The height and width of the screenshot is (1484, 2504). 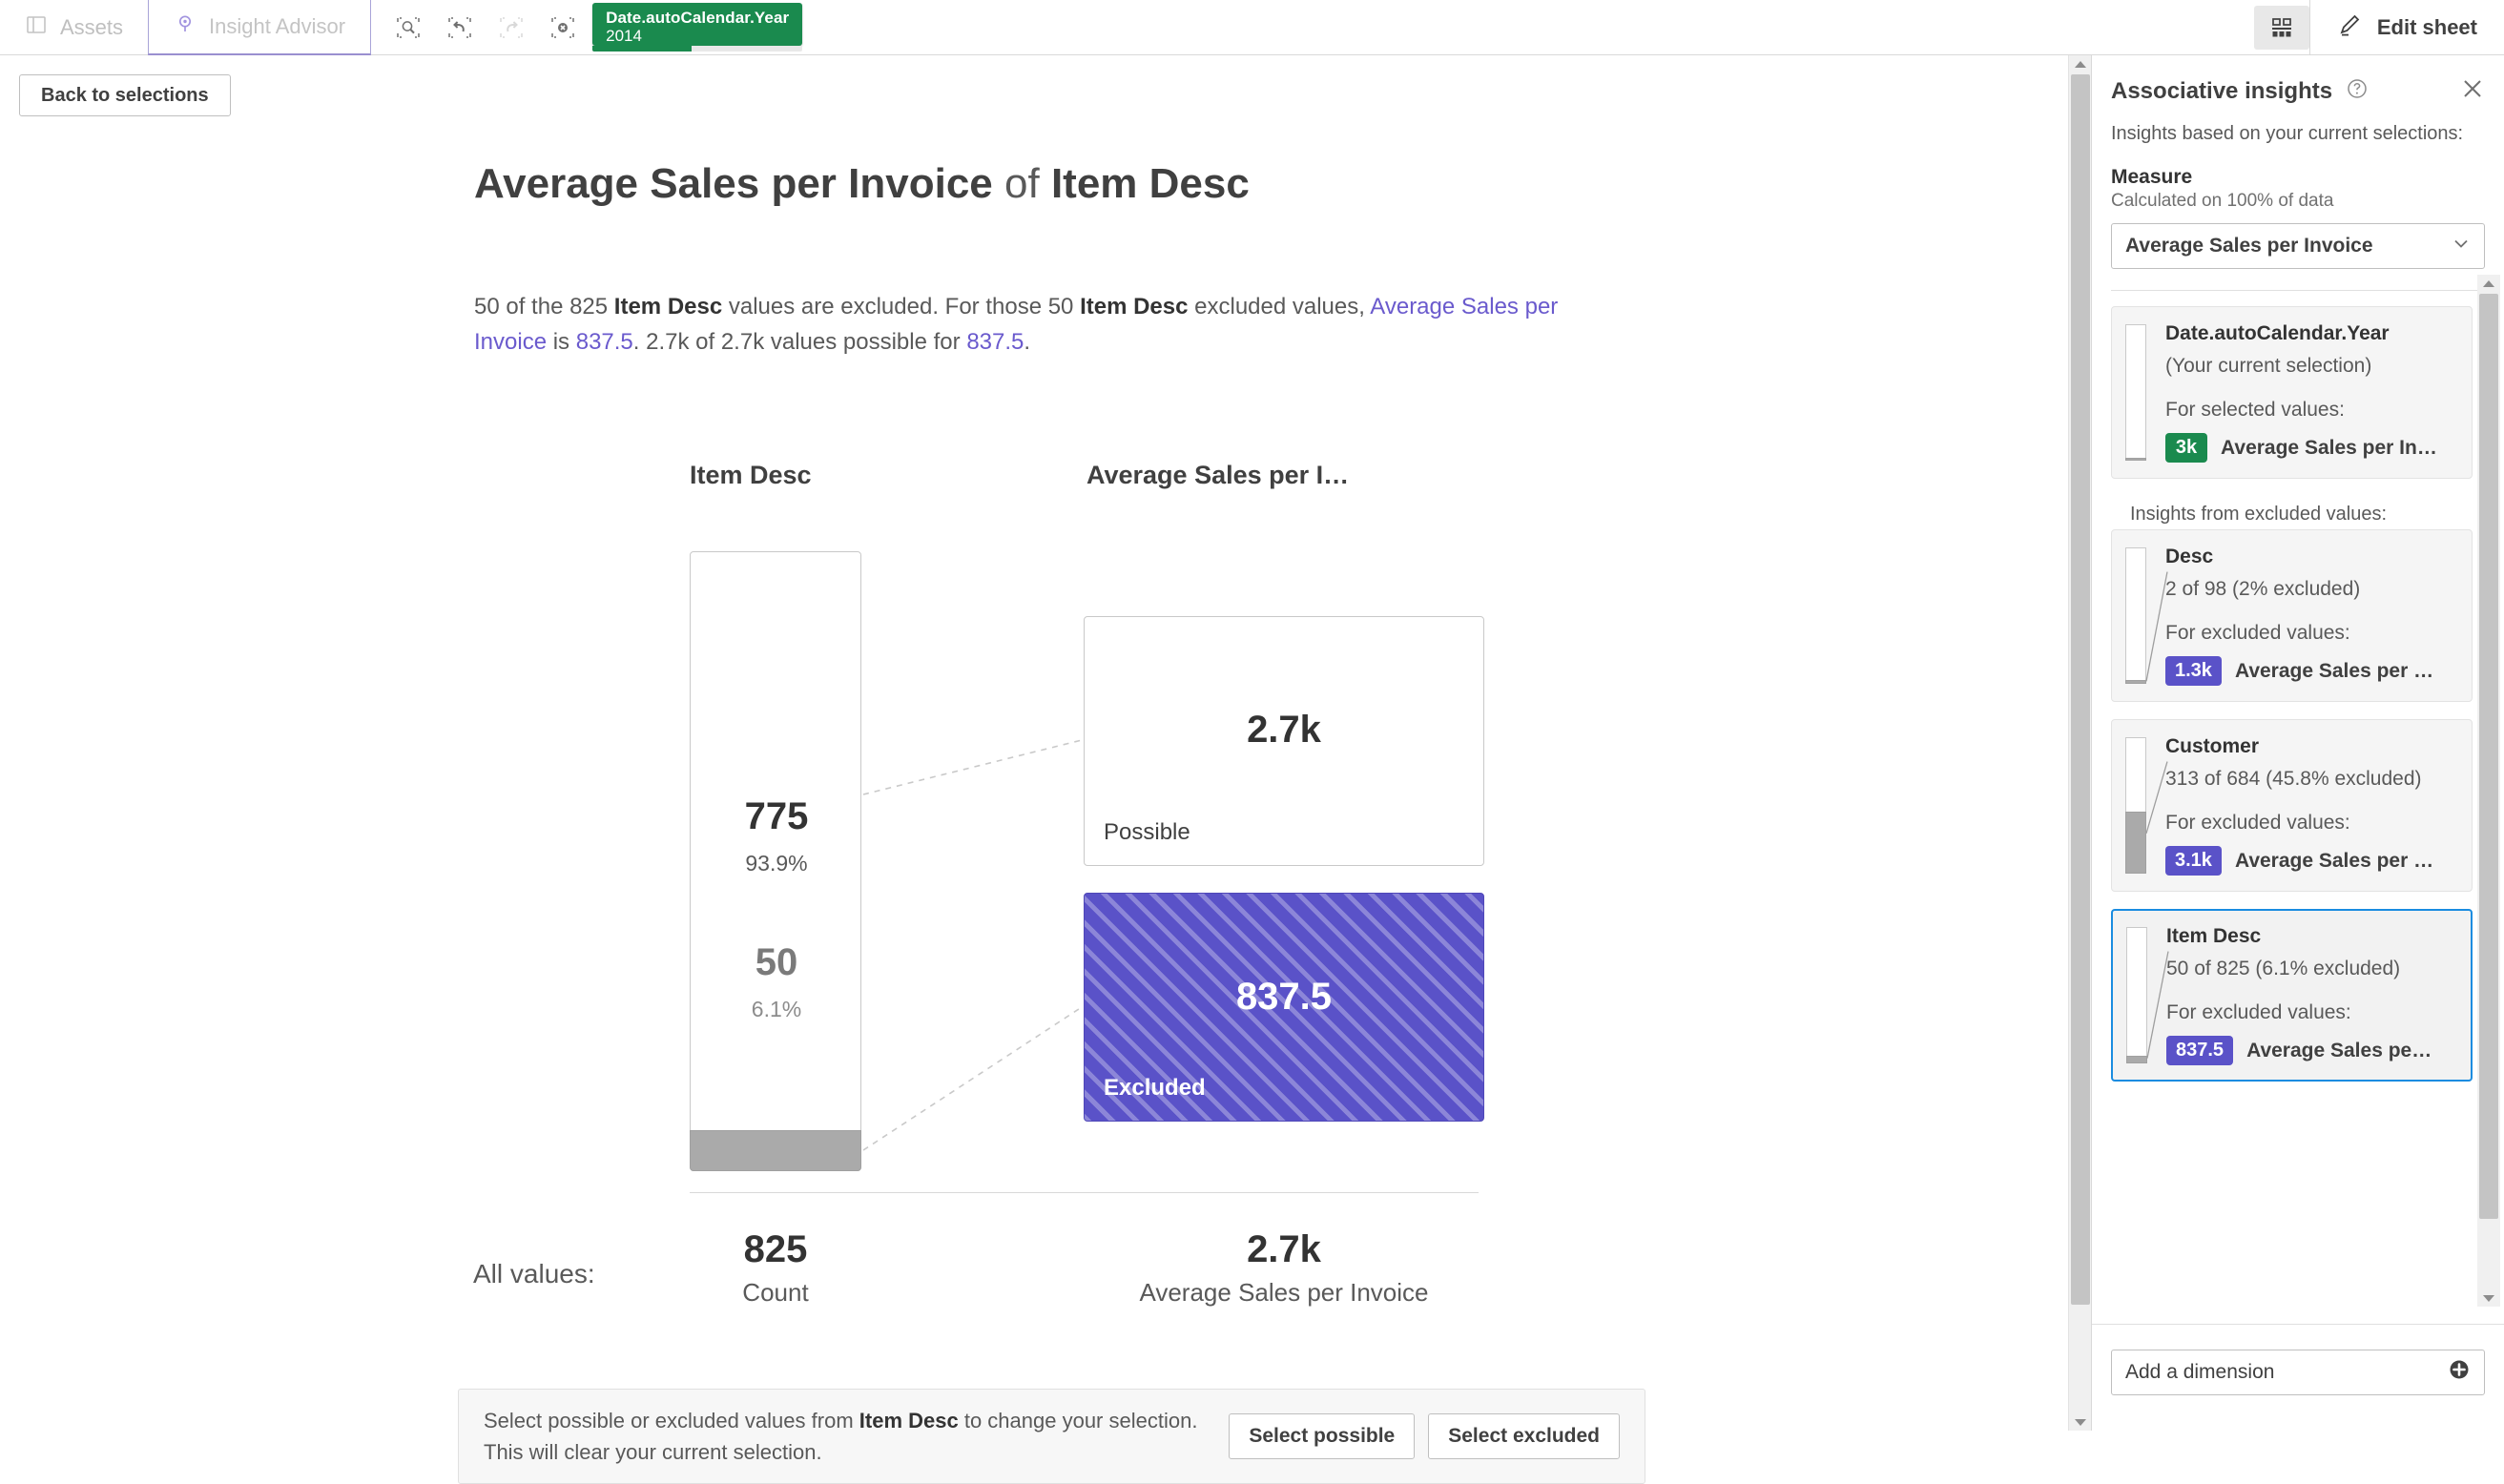 I want to click on edit-sheet-button: Edit sheet, so click(x=2406, y=27).